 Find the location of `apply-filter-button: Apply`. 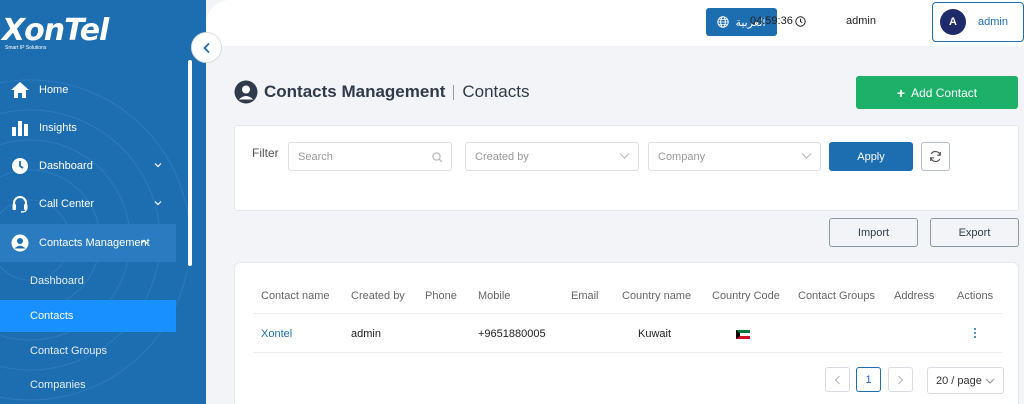

apply-filter-button: Apply is located at coordinates (871, 156).